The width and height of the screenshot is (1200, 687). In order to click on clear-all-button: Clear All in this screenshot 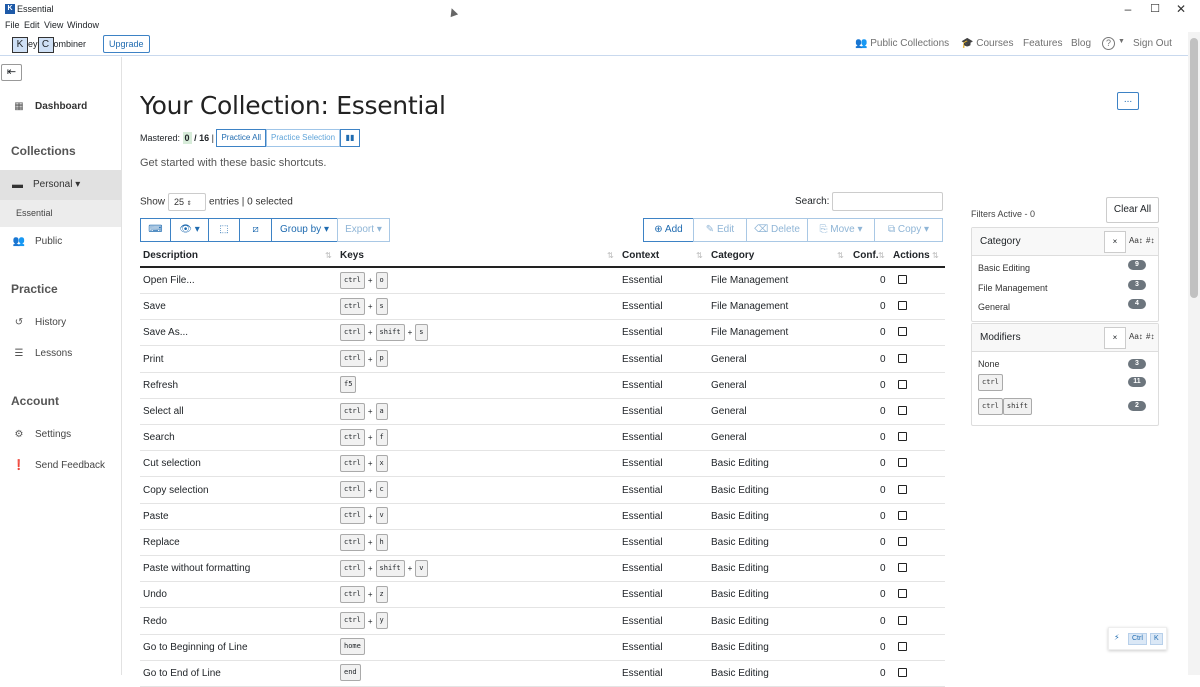, I will do `click(1132, 210)`.